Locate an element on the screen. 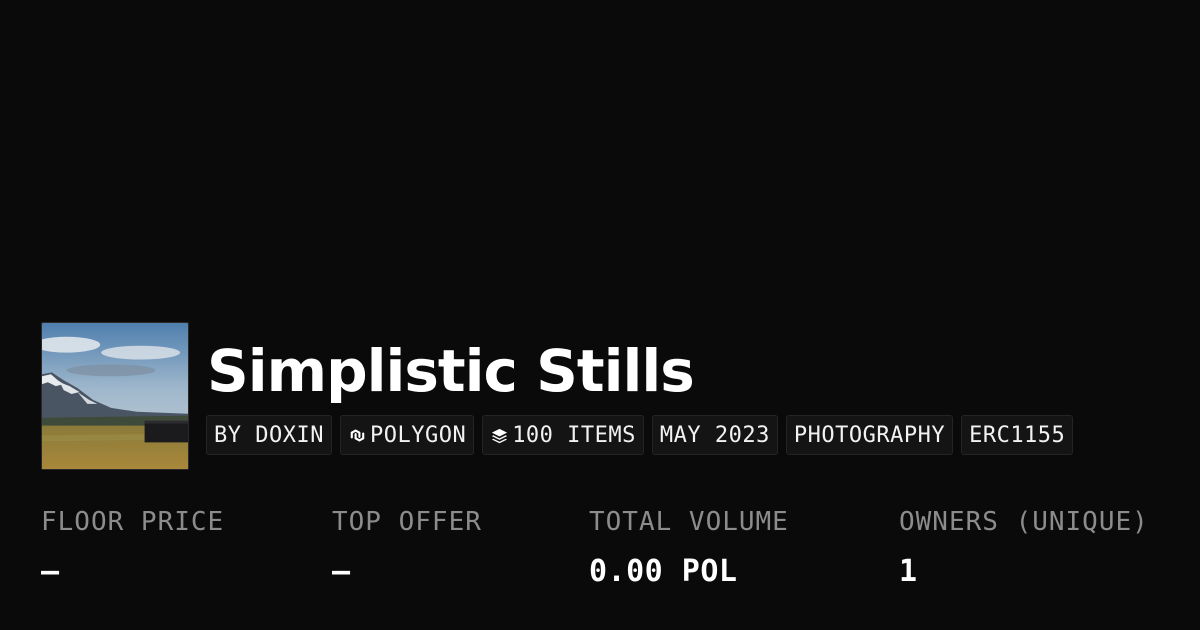  tag-token-standard: ERC1155 is located at coordinates (1017, 435).